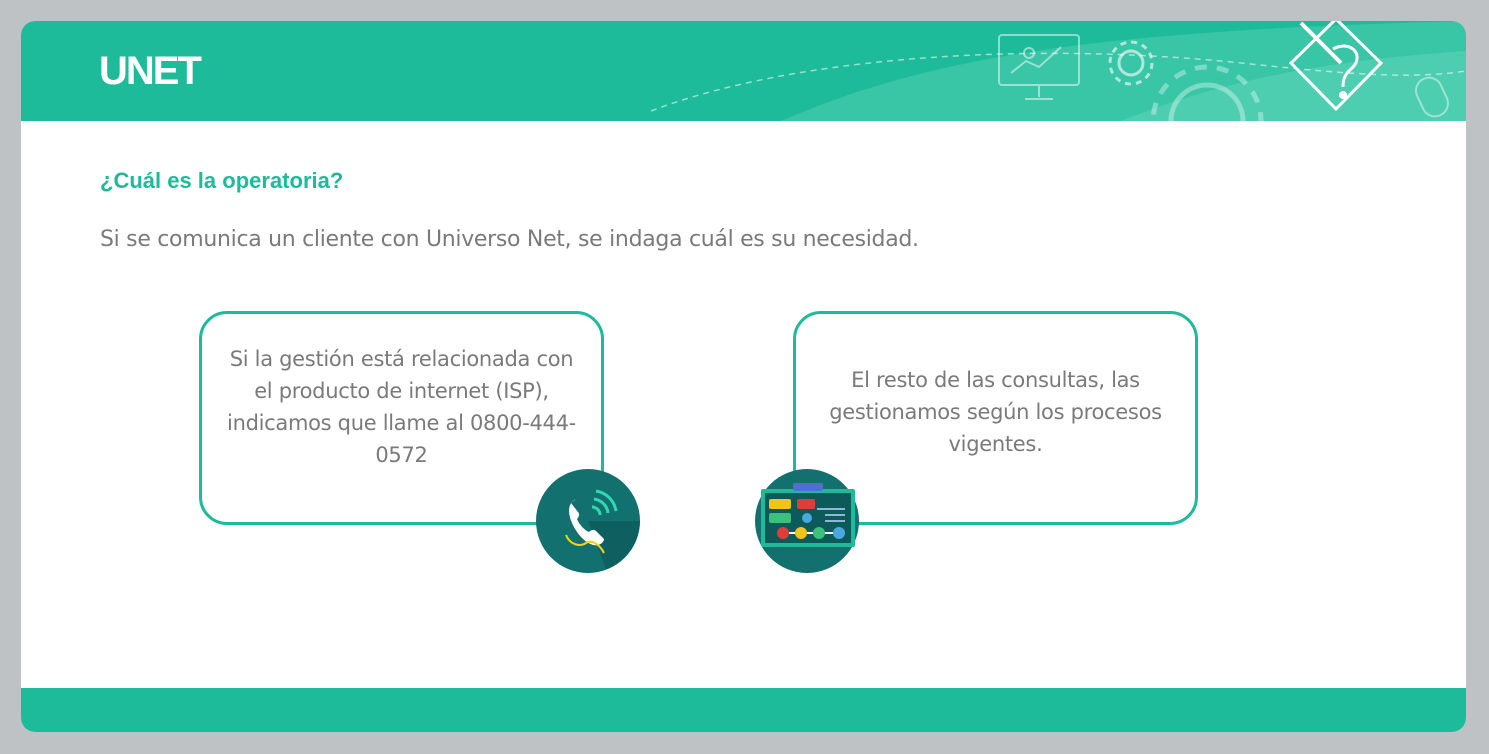 The height and width of the screenshot is (754, 1489). What do you see at coordinates (743, 710) in the screenshot?
I see `footer-bar` at bounding box center [743, 710].